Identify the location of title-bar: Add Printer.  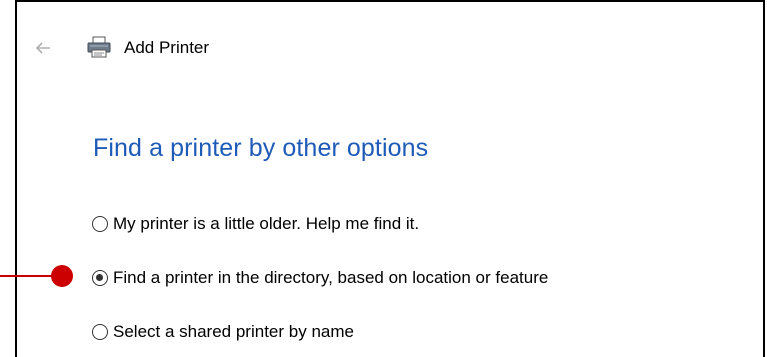
(390, 48).